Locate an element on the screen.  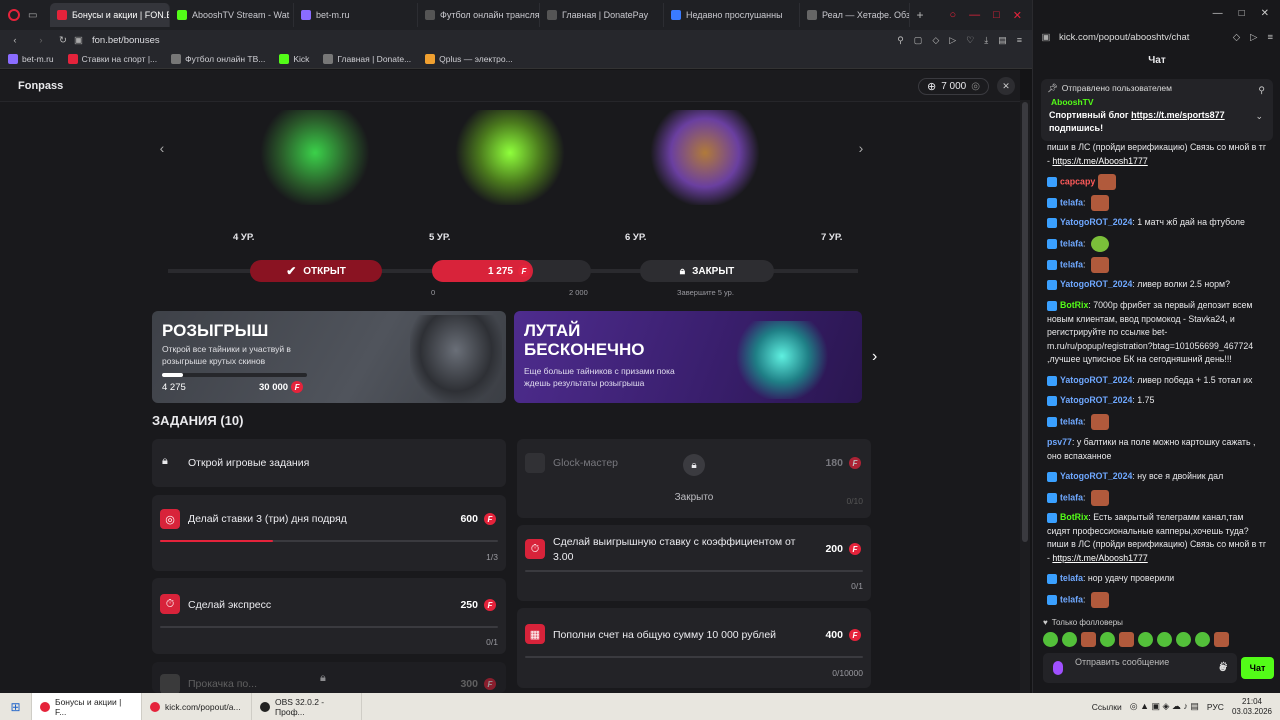
giveaway-progress is located at coordinates (234, 375).